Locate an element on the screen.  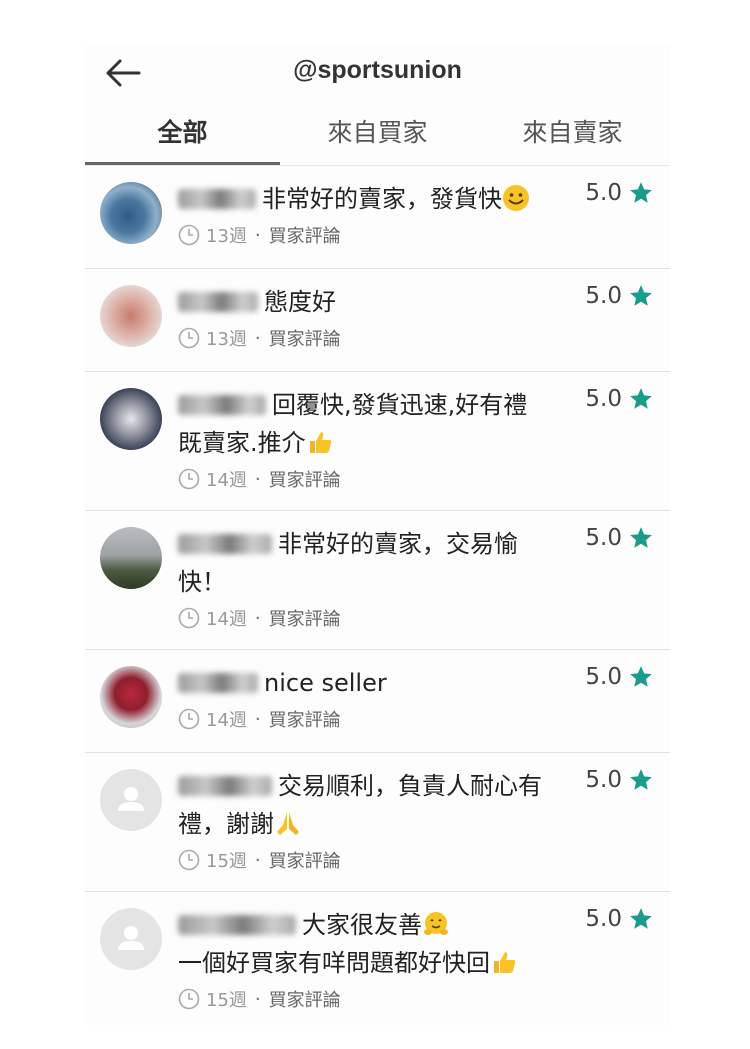
header: @sportsunion is located at coordinates (377, 74).